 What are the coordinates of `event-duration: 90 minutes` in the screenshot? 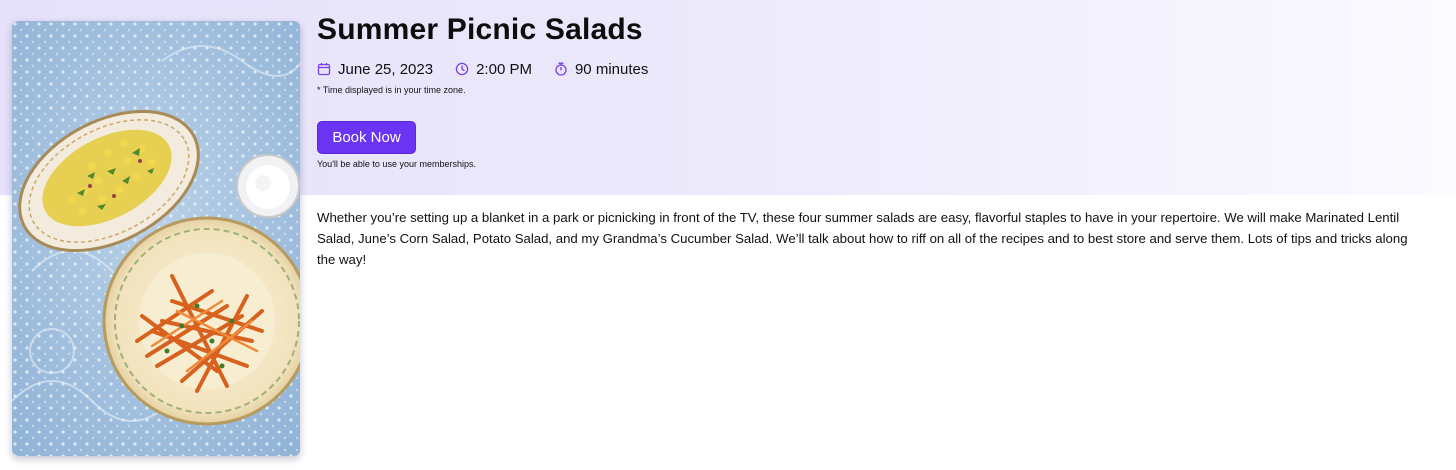 It's located at (601, 69).